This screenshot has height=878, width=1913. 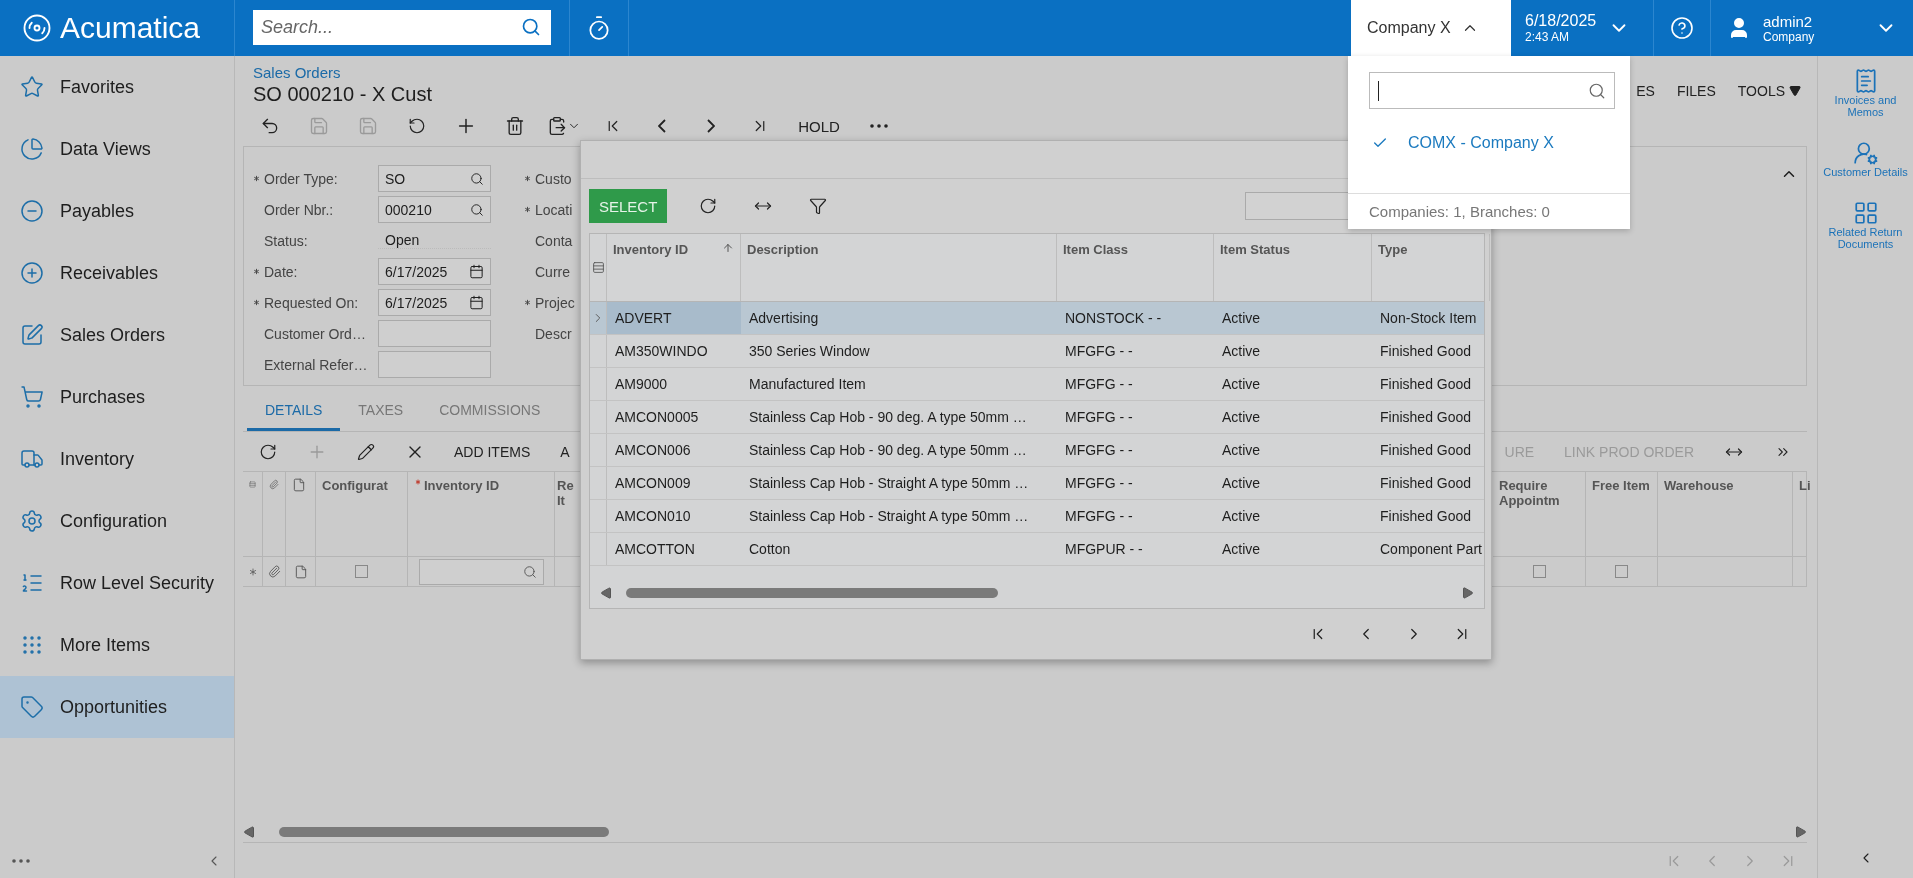 What do you see at coordinates (1393, 249) in the screenshot?
I see `column-header: Type` at bounding box center [1393, 249].